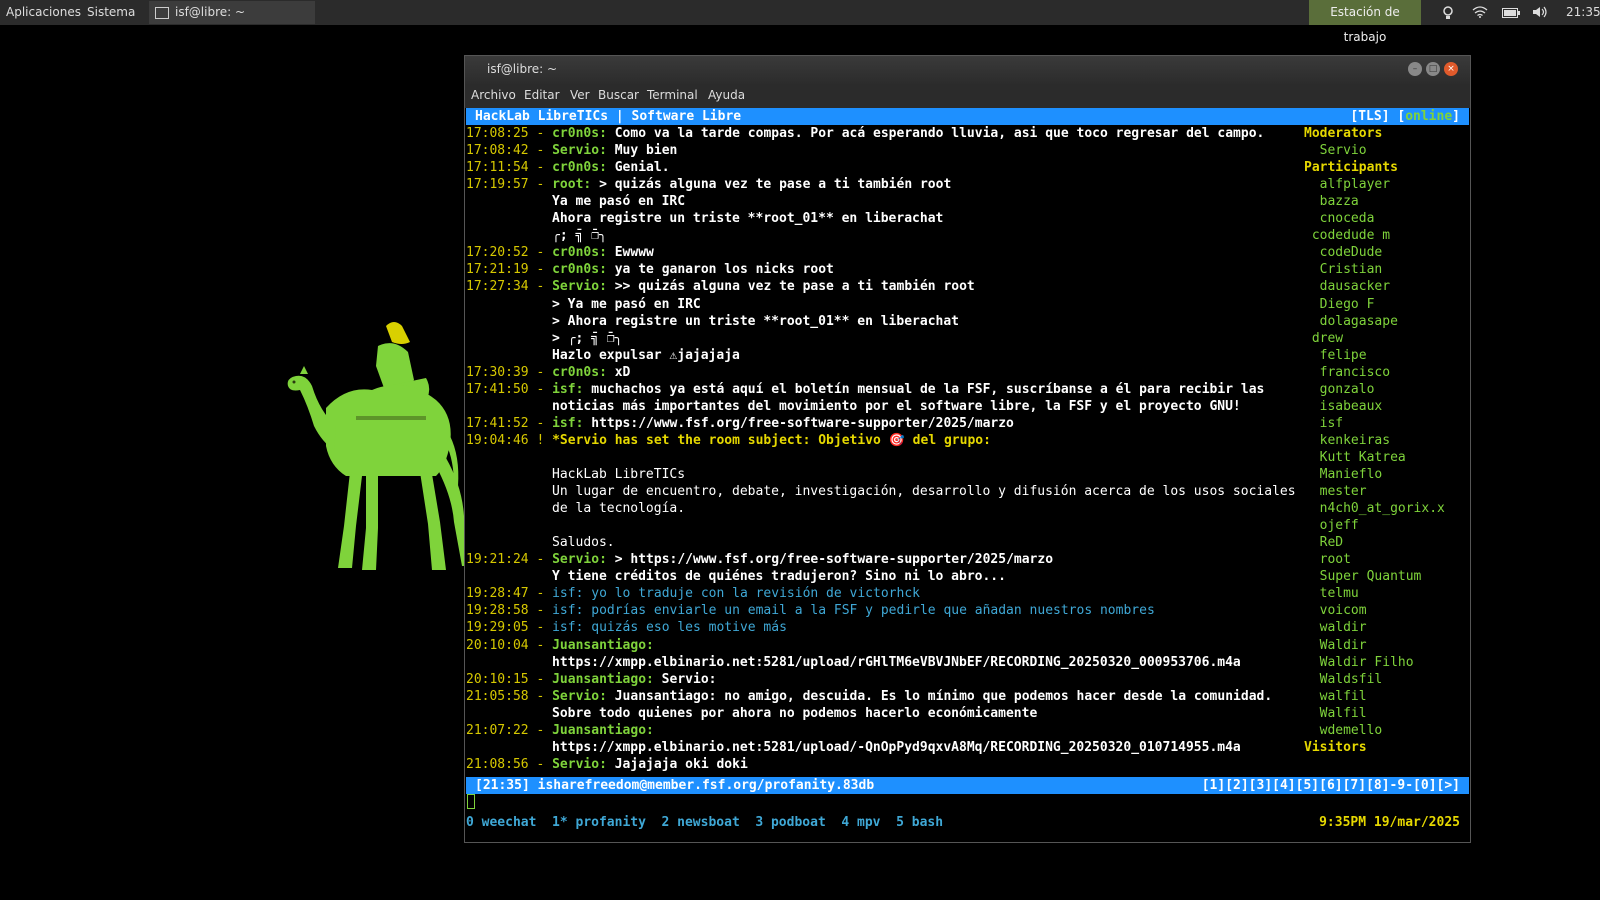 The height and width of the screenshot is (900, 1600). I want to click on roster-occupant: felipe, so click(1343, 355).